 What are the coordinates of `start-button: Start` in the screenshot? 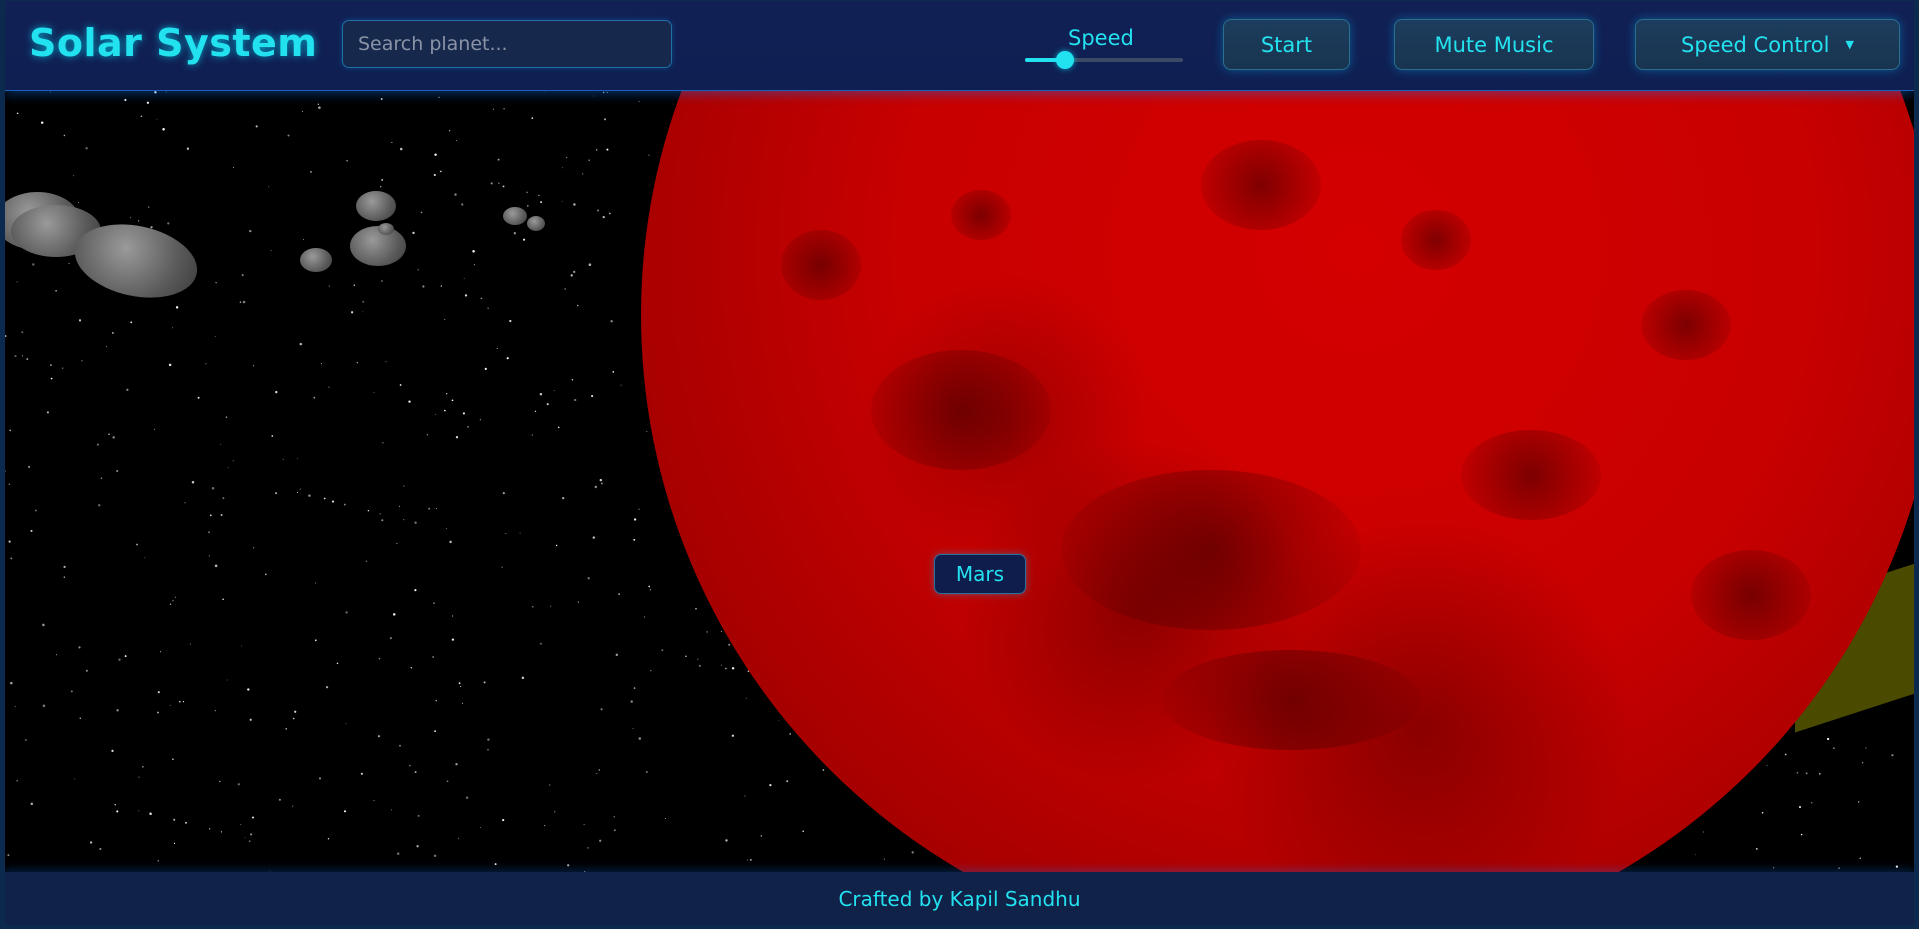 It's located at (1286, 44).